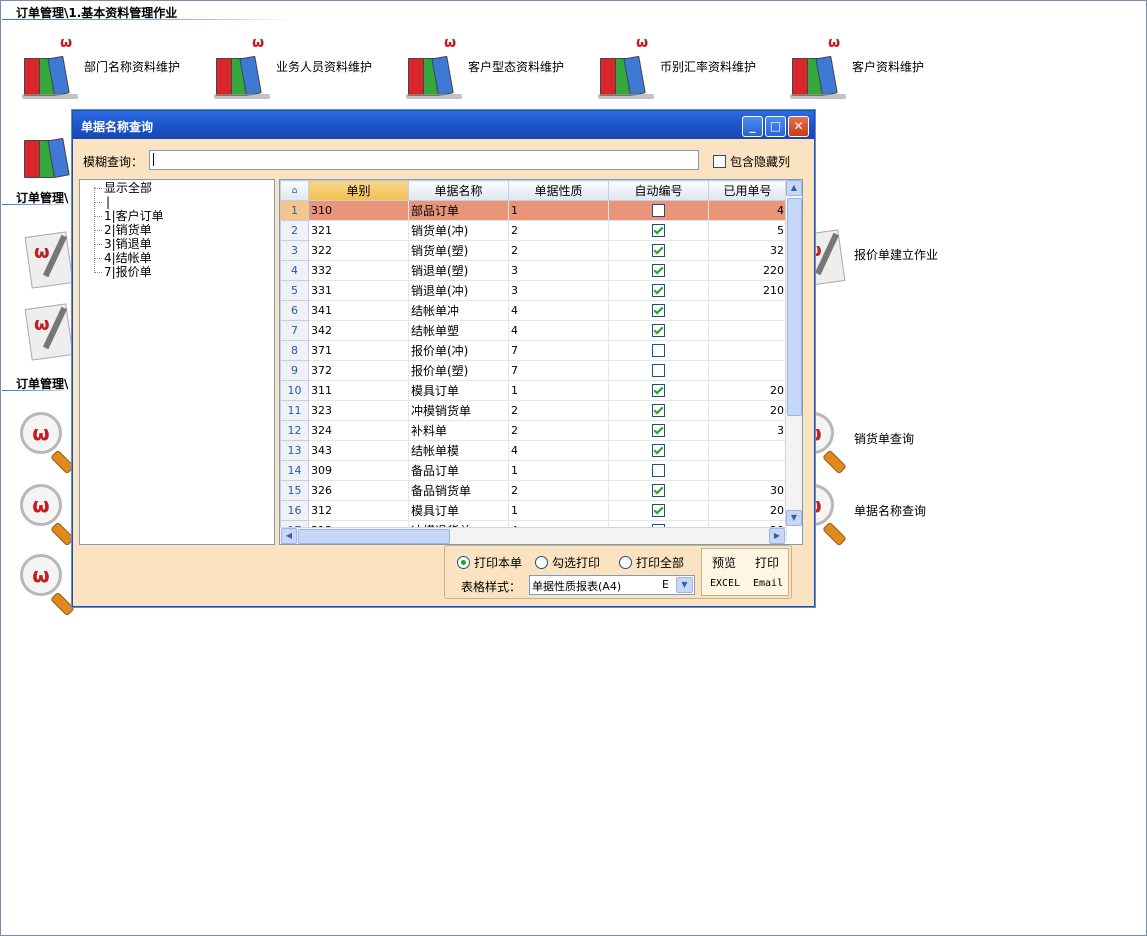 The image size is (1147, 936). Describe the element at coordinates (458, 330) in the screenshot. I see `cell-name: 结帐单塑` at that location.